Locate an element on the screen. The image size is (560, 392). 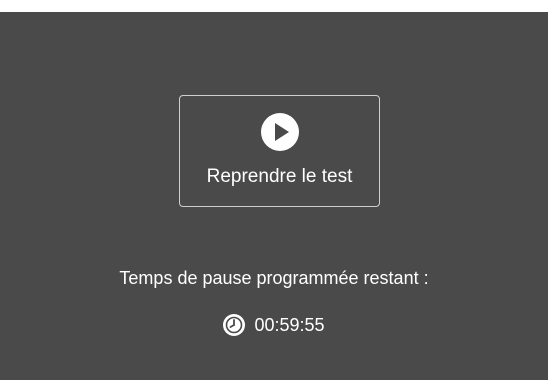
pause-timer: 00:59:55 is located at coordinates (274, 325).